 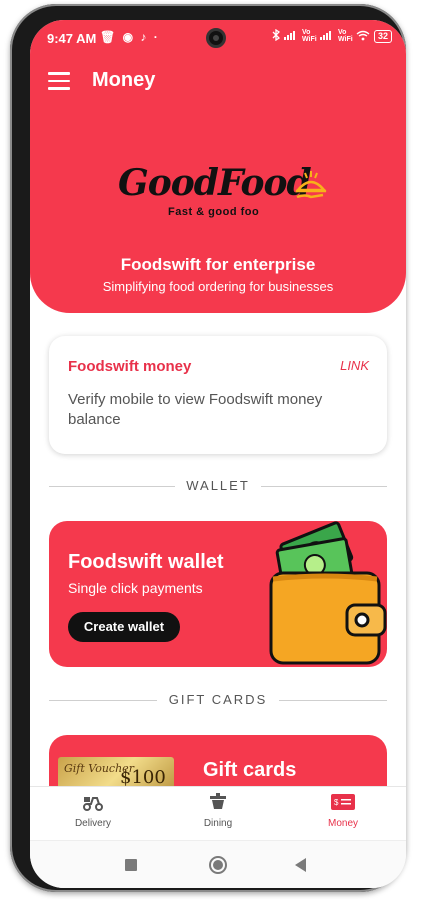 I want to click on voucher-amount: $100, so click(x=143, y=777).